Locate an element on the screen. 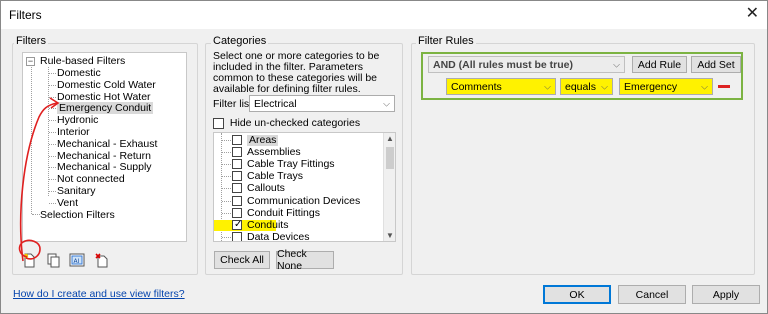  category-item: Cable Trays is located at coordinates (299, 176).